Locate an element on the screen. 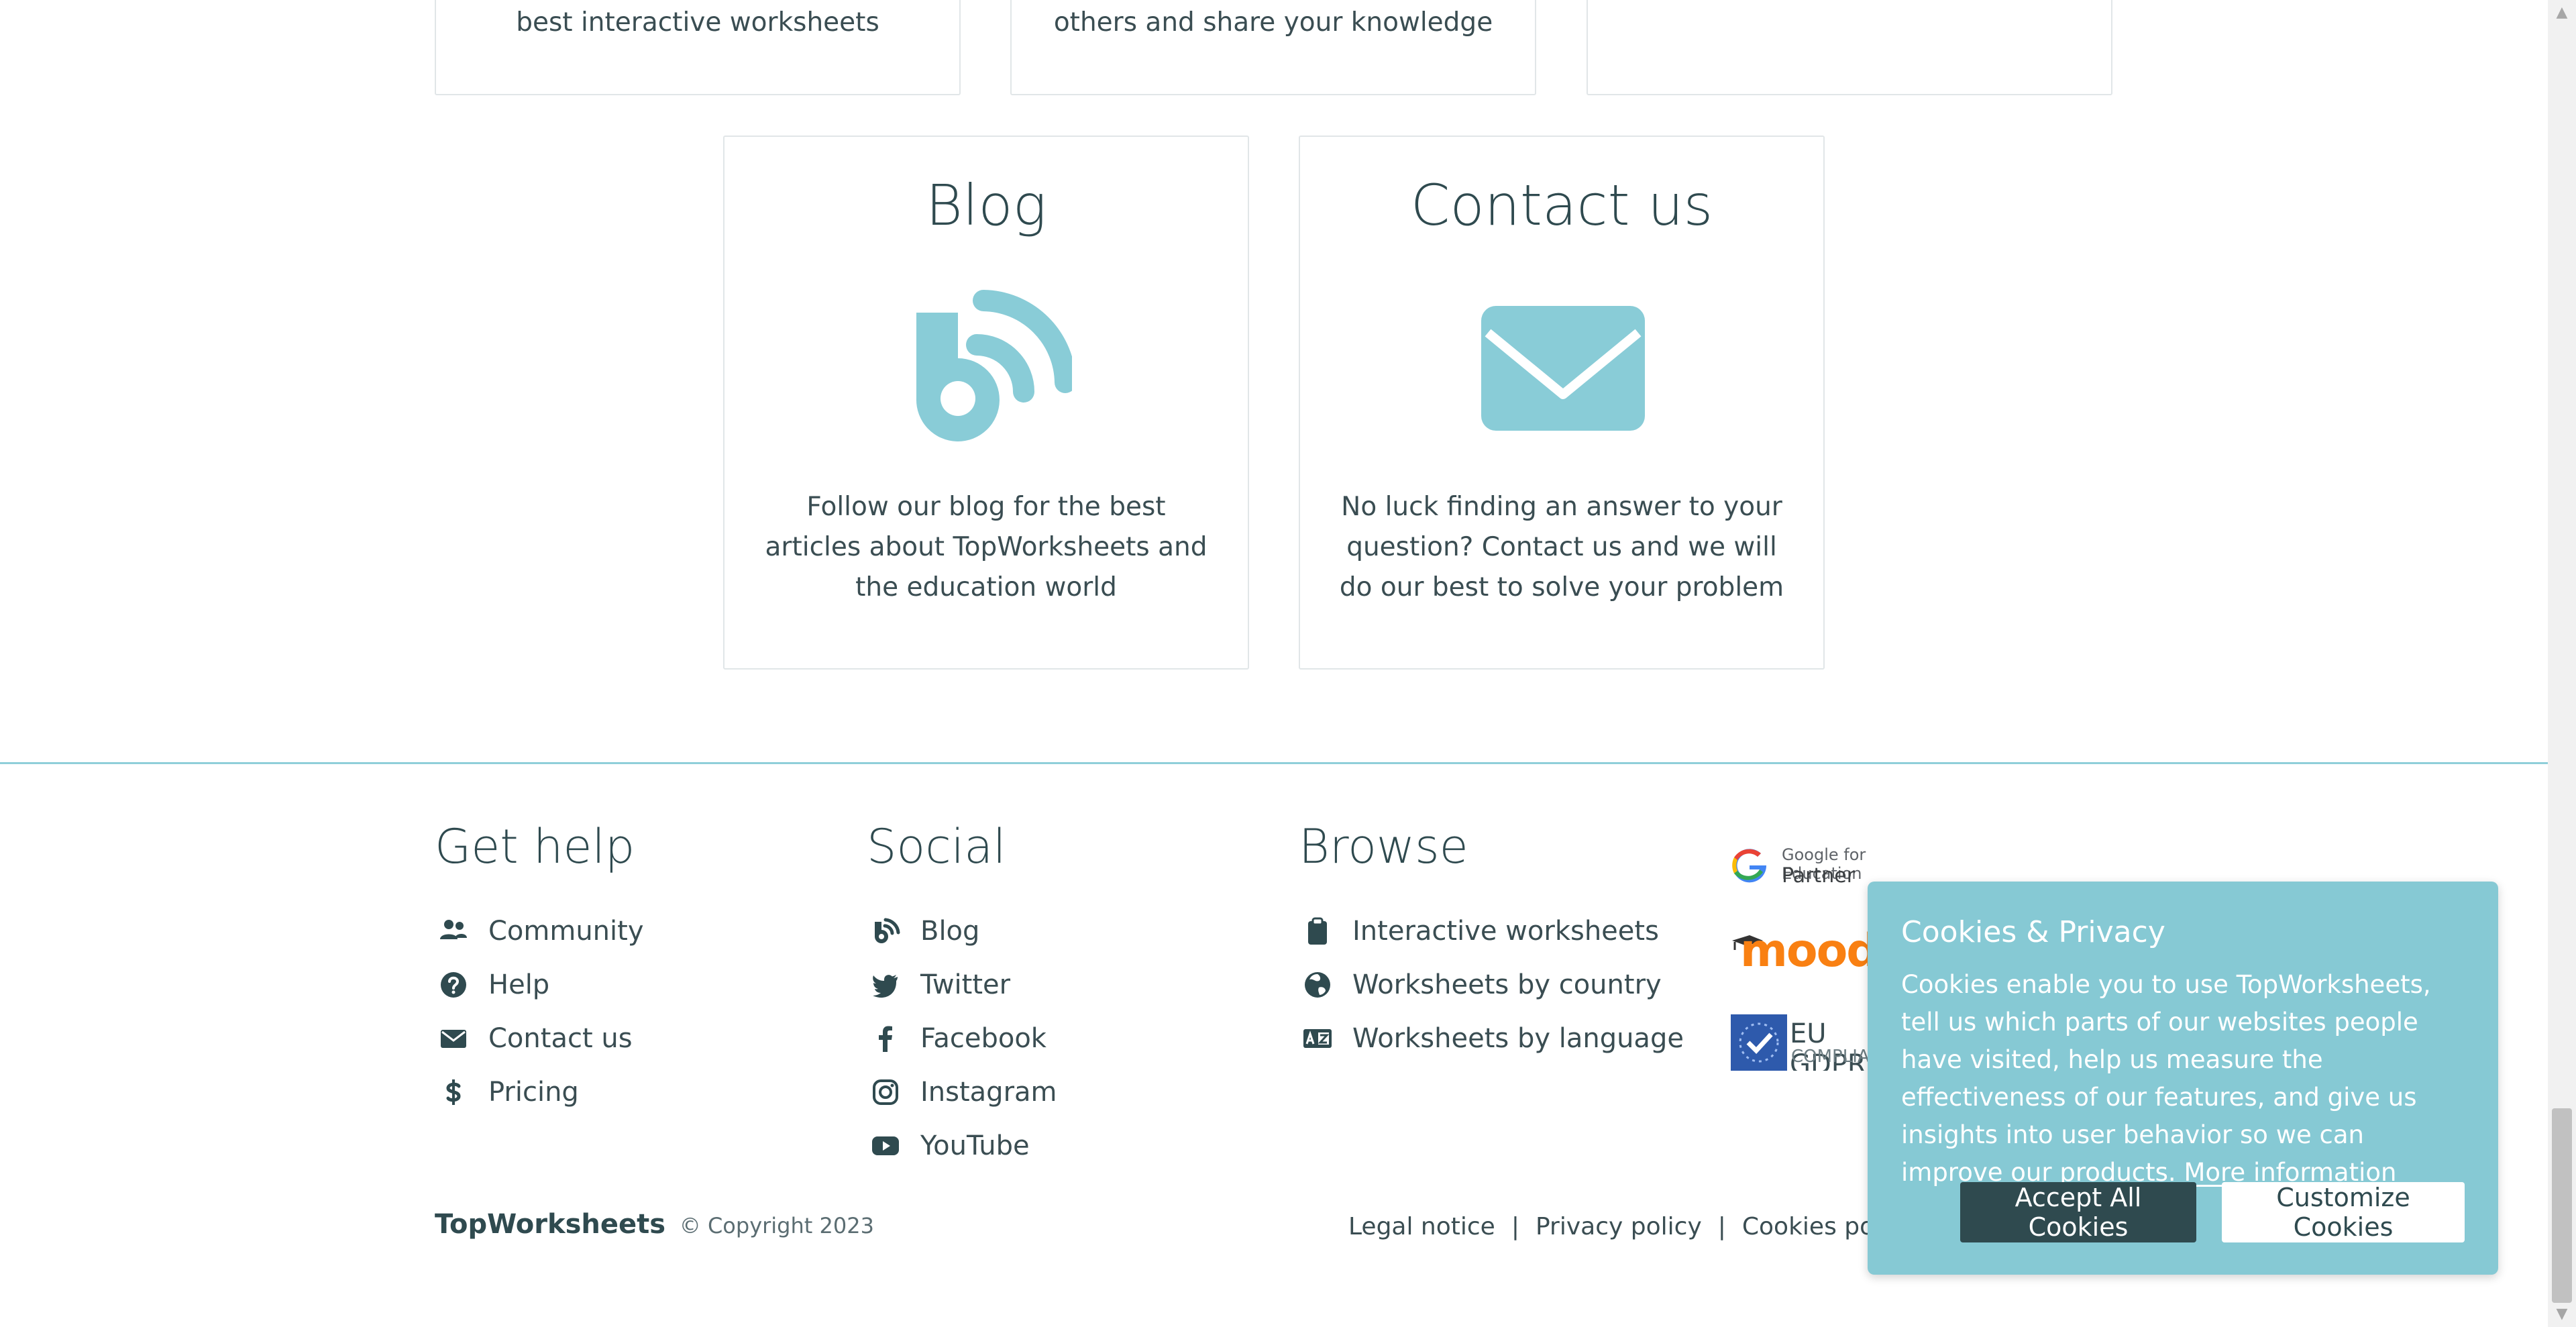 This screenshot has height=1327, width=2576. feature-card-worksheets: best interactive worksheets is located at coordinates (698, 48).